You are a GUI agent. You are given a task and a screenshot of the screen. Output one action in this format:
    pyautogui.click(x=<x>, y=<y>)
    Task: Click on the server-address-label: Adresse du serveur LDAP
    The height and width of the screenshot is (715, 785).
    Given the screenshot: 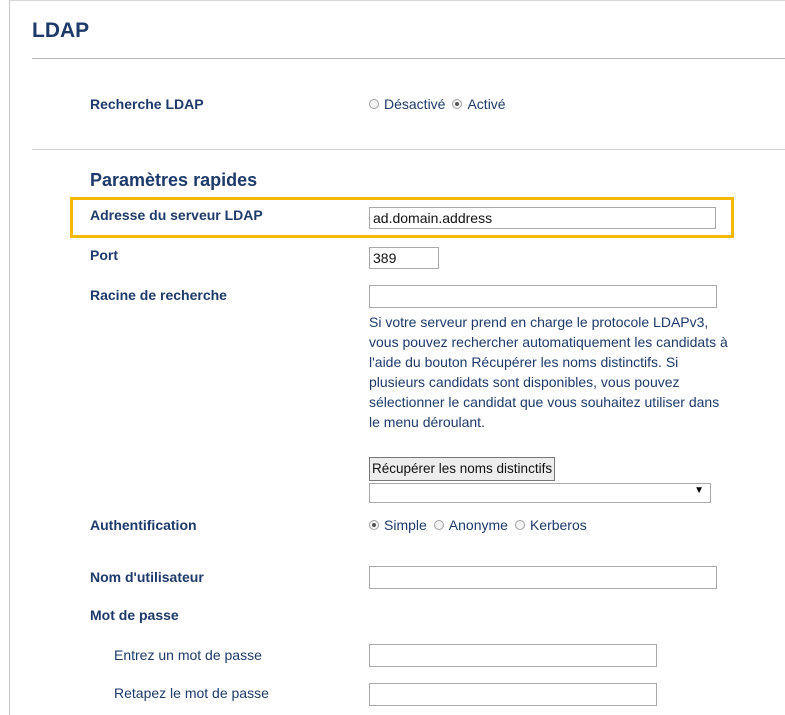 What is the action you would take?
    pyautogui.click(x=176, y=215)
    